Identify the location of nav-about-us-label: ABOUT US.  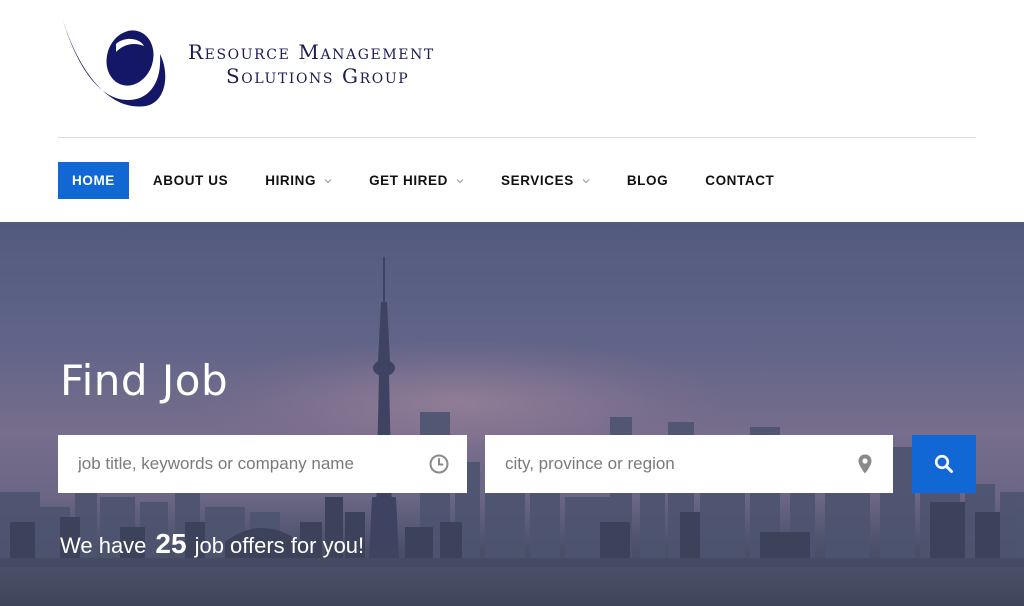
(190, 180).